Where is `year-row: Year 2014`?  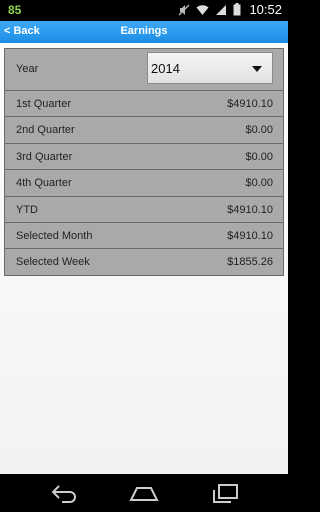 year-row: Year 2014 is located at coordinates (144, 70).